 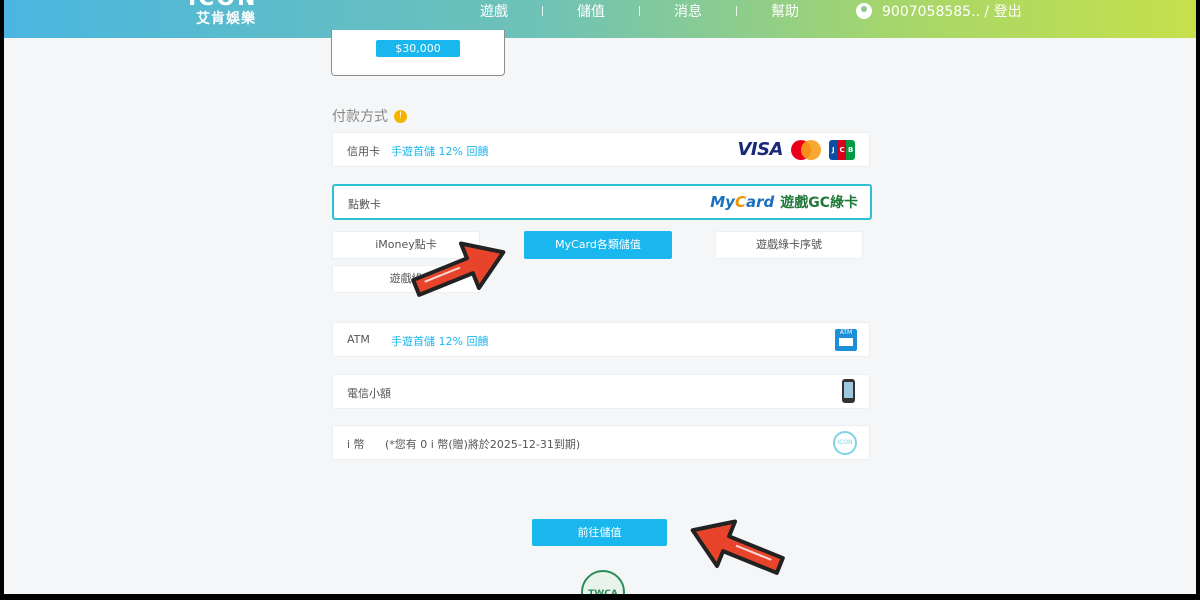 What do you see at coordinates (369, 393) in the screenshot?
I see `method-label: 電信小額` at bounding box center [369, 393].